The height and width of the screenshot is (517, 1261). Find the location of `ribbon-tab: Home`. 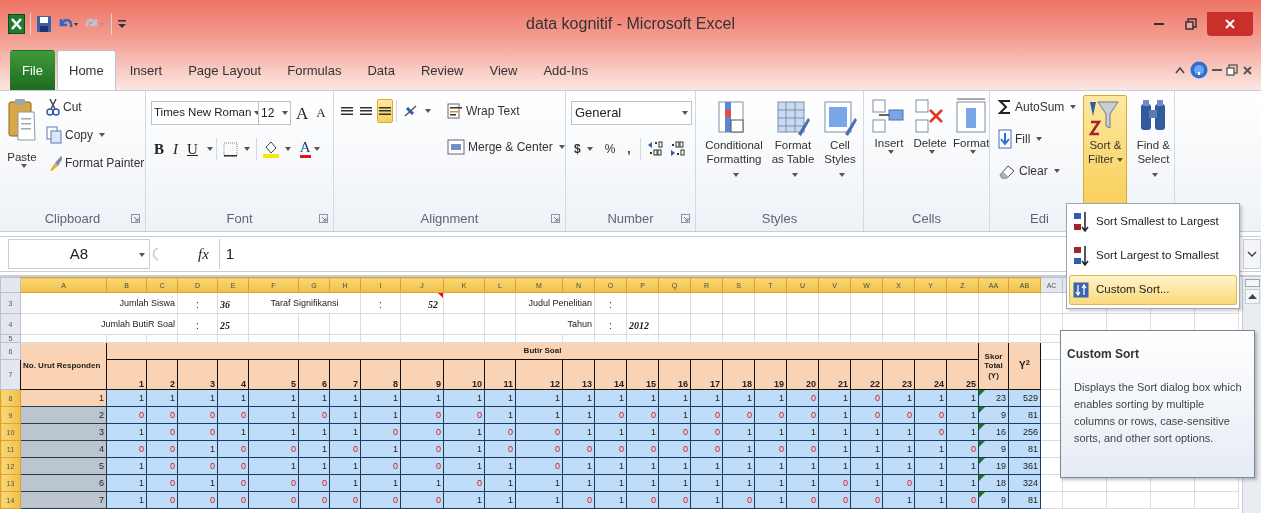

ribbon-tab: Home is located at coordinates (86, 70).